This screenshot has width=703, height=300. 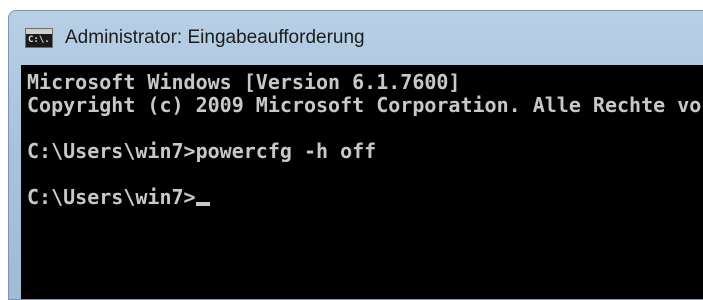 What do you see at coordinates (215, 37) in the screenshot?
I see `window-title: Administrator: Eingabeaufforderung` at bounding box center [215, 37].